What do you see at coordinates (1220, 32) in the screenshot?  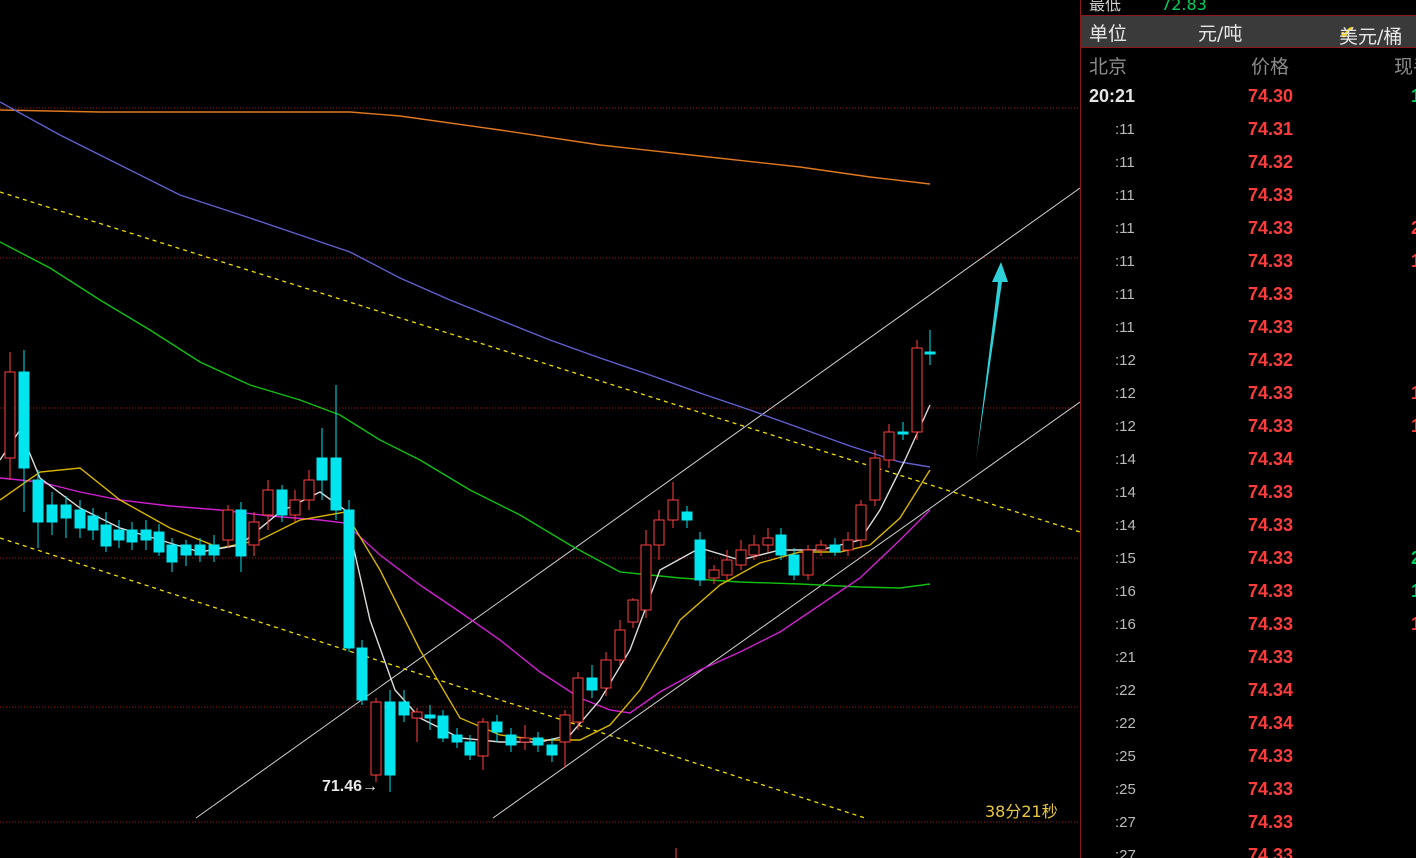 I see `unit-selected: 元/吨` at bounding box center [1220, 32].